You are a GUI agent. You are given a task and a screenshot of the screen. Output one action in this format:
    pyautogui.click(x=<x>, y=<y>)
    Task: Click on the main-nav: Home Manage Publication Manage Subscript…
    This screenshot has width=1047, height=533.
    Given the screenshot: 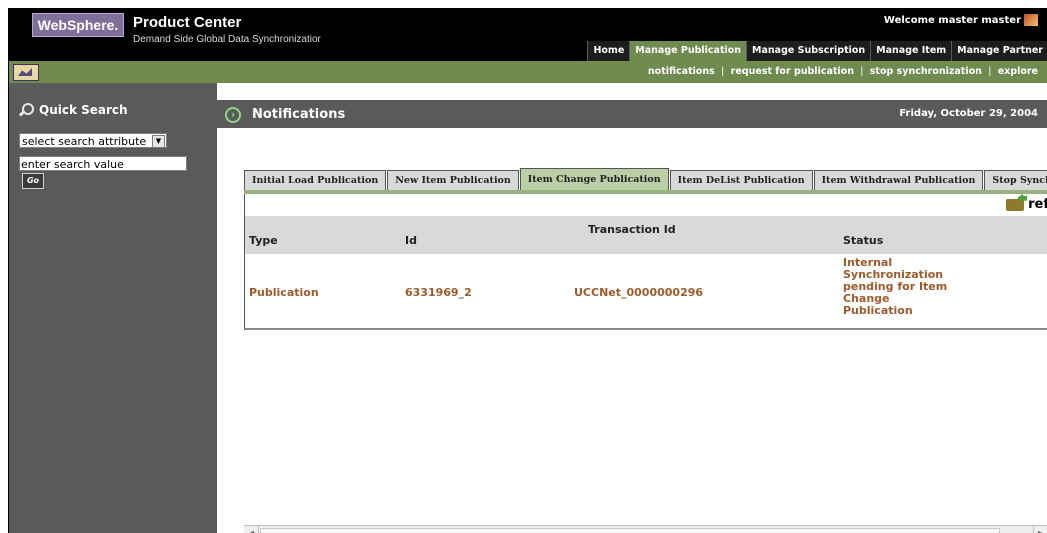 What is the action you would take?
    pyautogui.click(x=817, y=51)
    